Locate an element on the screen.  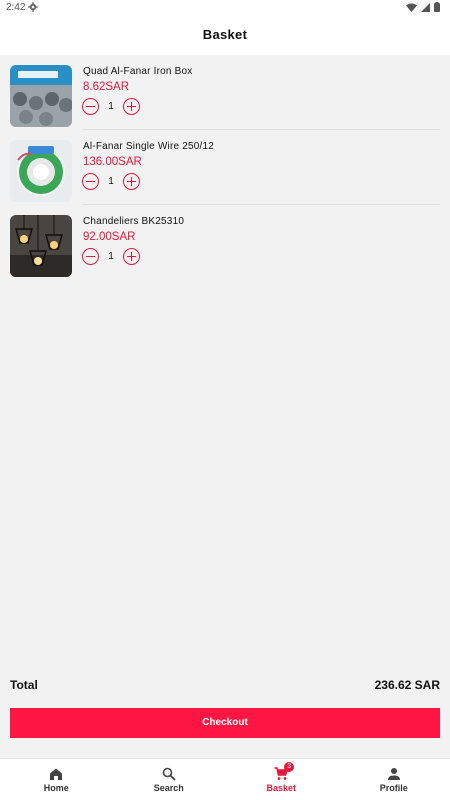
product-name: Chandeliers BK25310 is located at coordinates (134, 221).